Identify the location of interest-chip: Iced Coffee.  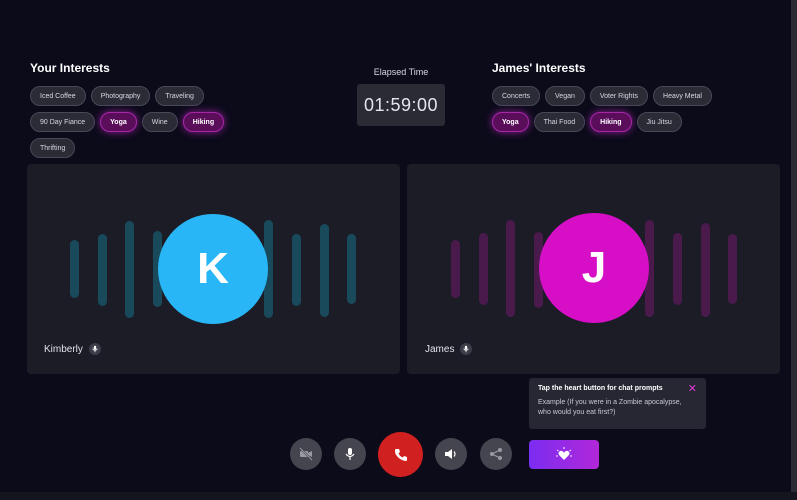
(58, 96).